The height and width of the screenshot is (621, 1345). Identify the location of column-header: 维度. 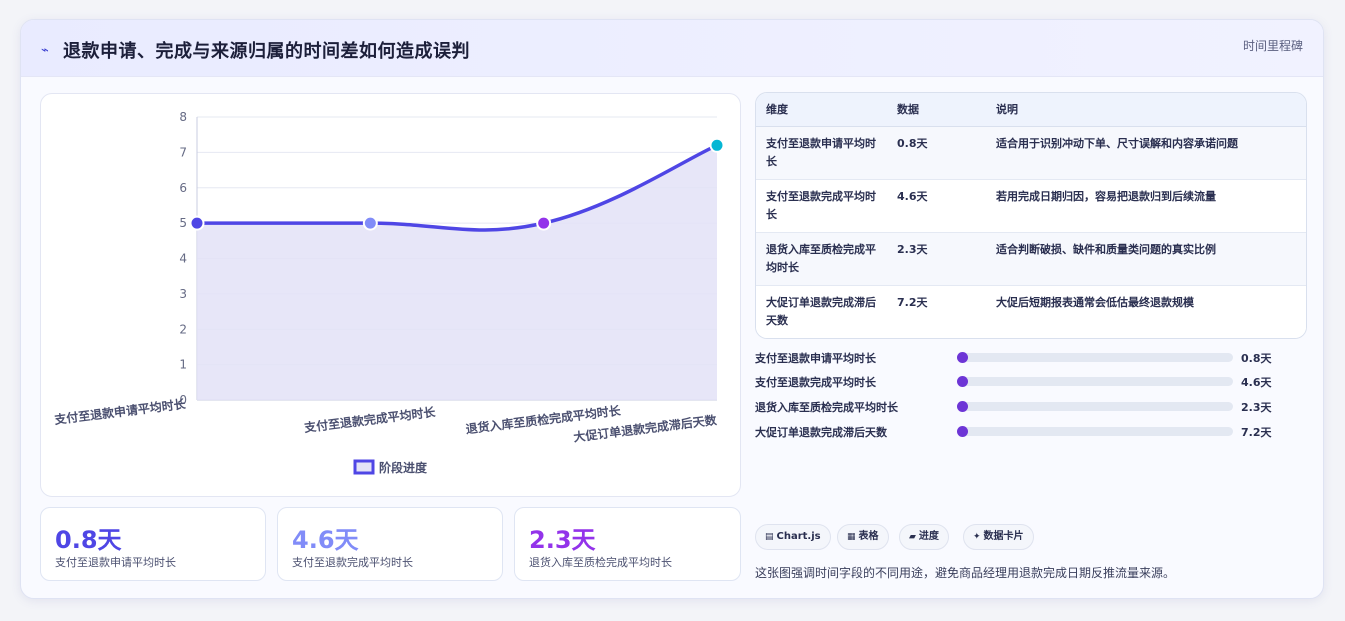
(821, 110).